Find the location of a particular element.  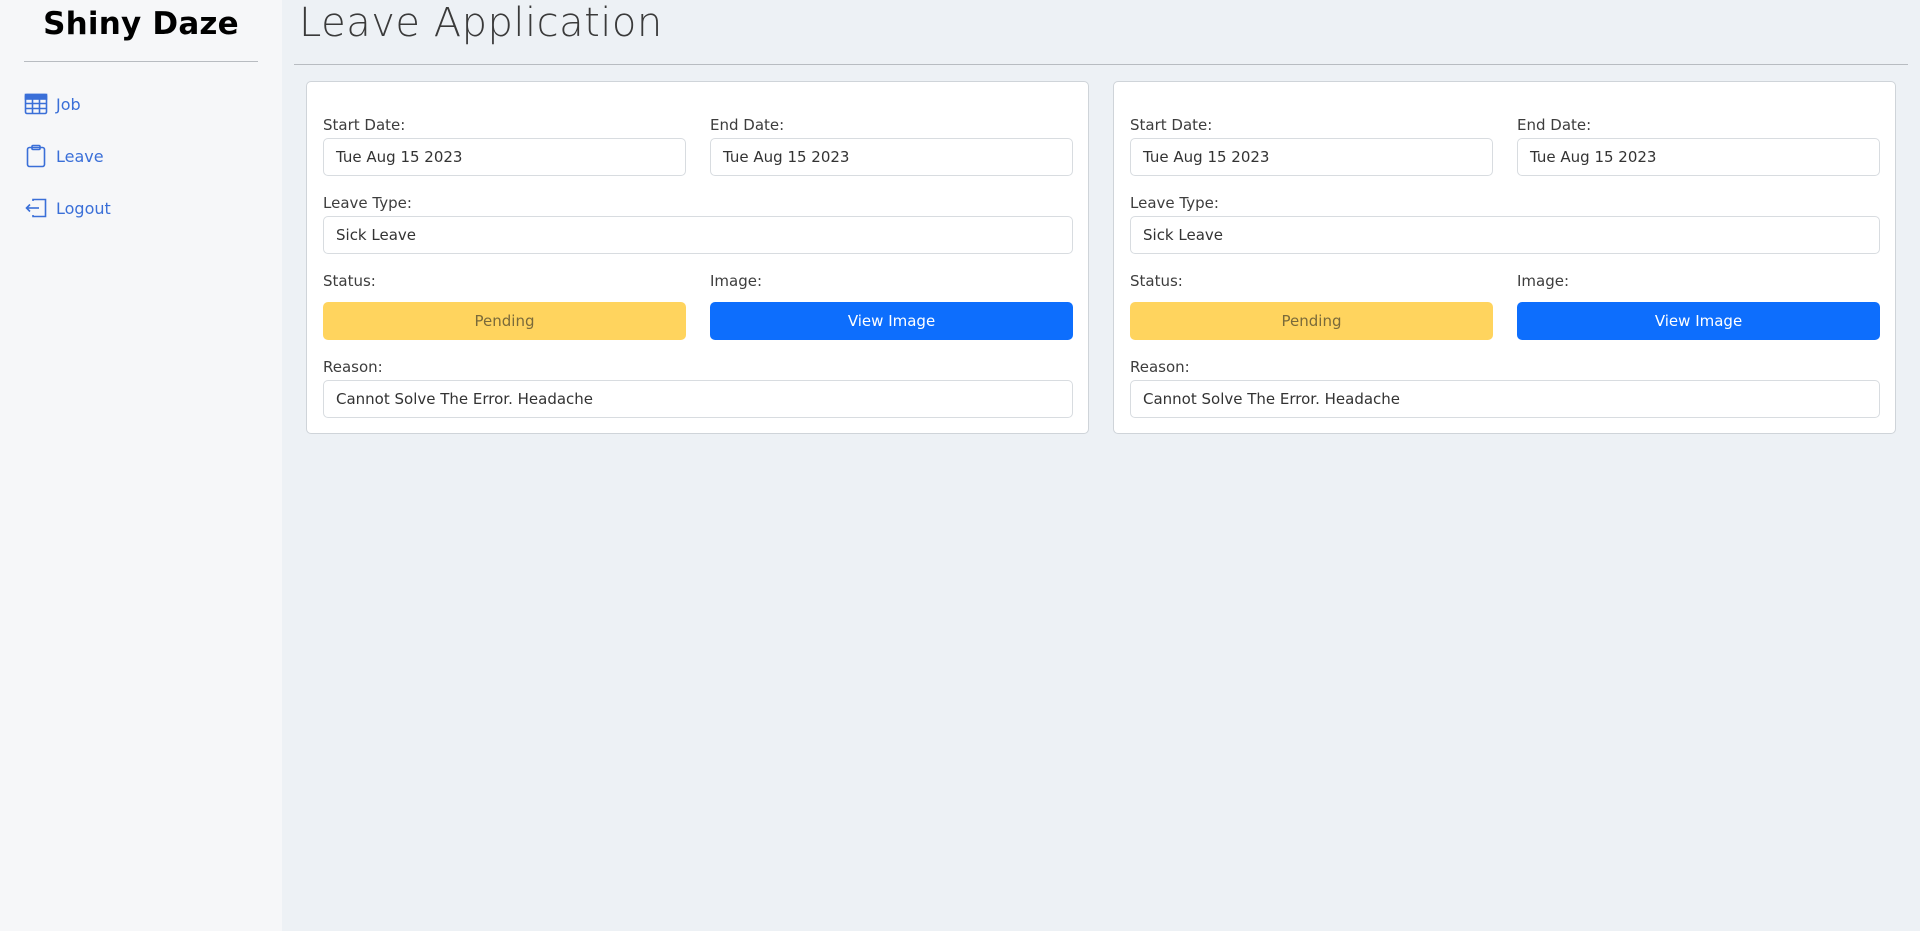

table-icon is located at coordinates (36, 104).